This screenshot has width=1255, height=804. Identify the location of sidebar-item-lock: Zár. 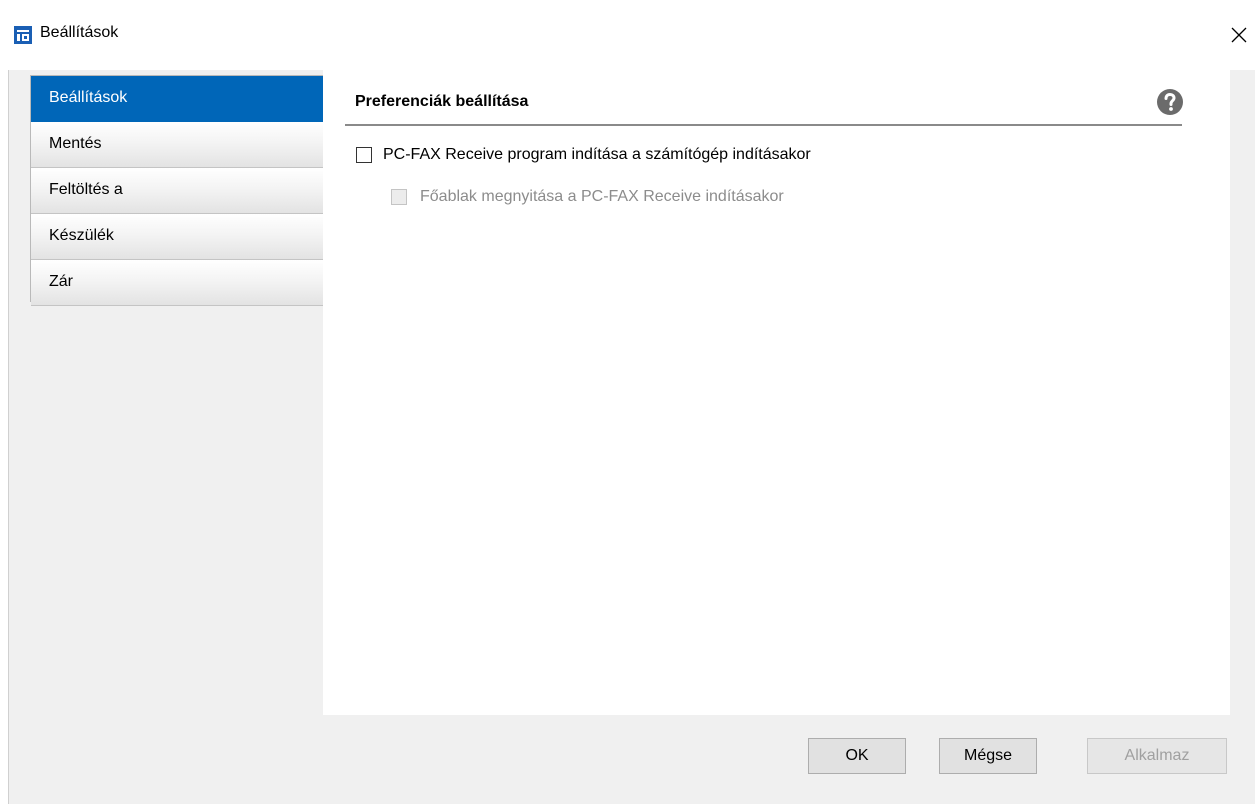
(178, 283).